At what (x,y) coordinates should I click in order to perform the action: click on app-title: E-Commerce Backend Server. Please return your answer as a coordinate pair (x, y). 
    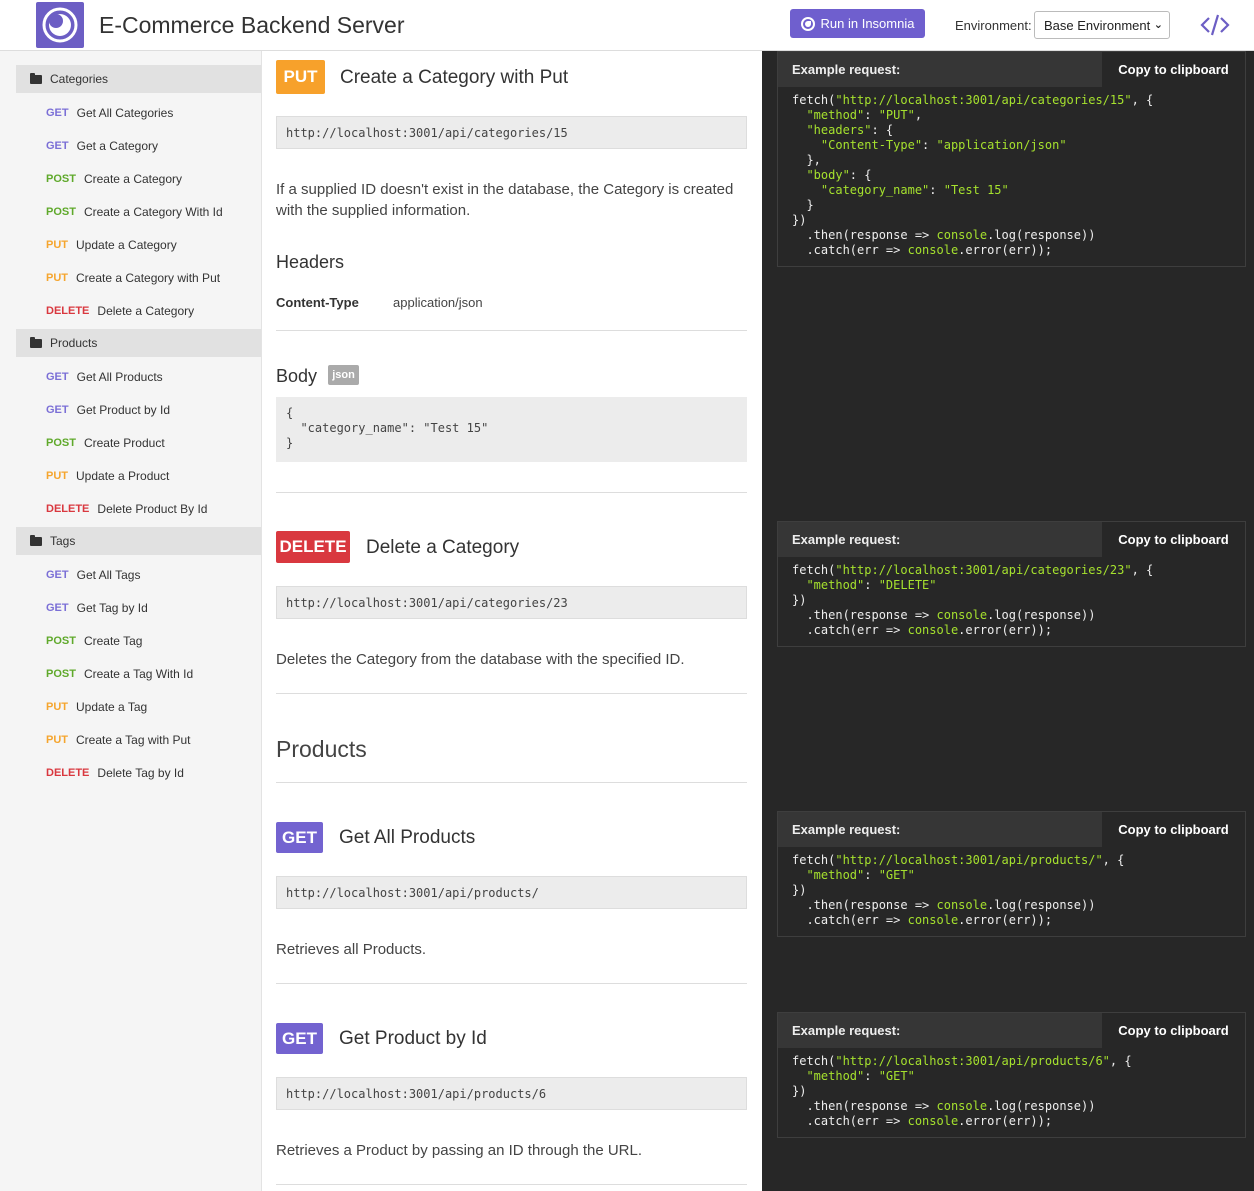
    Looking at the image, I should click on (252, 25).